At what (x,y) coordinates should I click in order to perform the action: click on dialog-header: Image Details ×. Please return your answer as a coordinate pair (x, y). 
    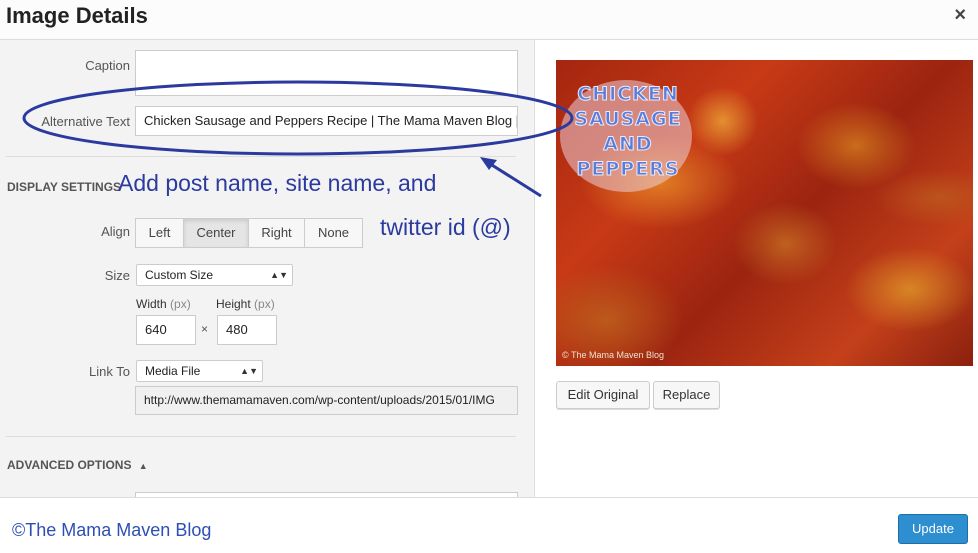
    Looking at the image, I should click on (489, 20).